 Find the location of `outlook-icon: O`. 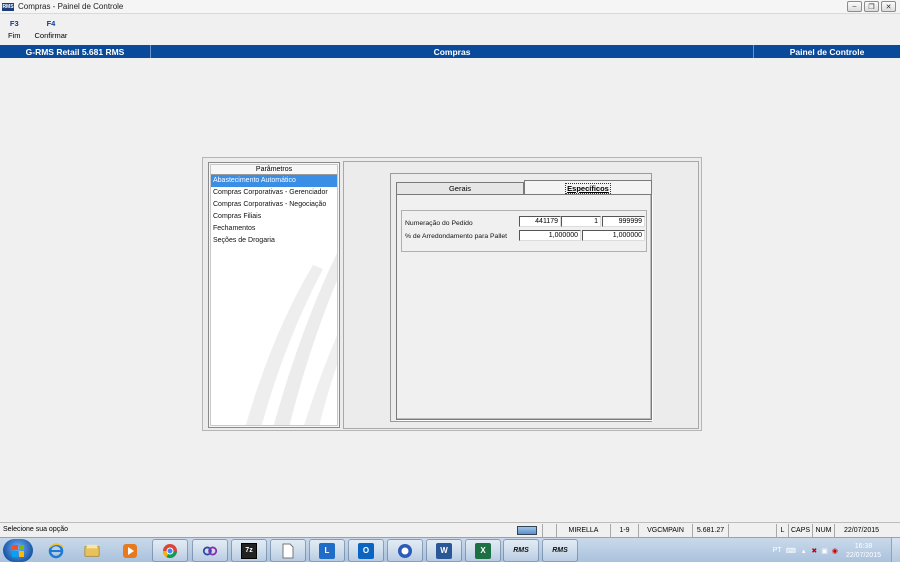

outlook-icon: O is located at coordinates (366, 550).